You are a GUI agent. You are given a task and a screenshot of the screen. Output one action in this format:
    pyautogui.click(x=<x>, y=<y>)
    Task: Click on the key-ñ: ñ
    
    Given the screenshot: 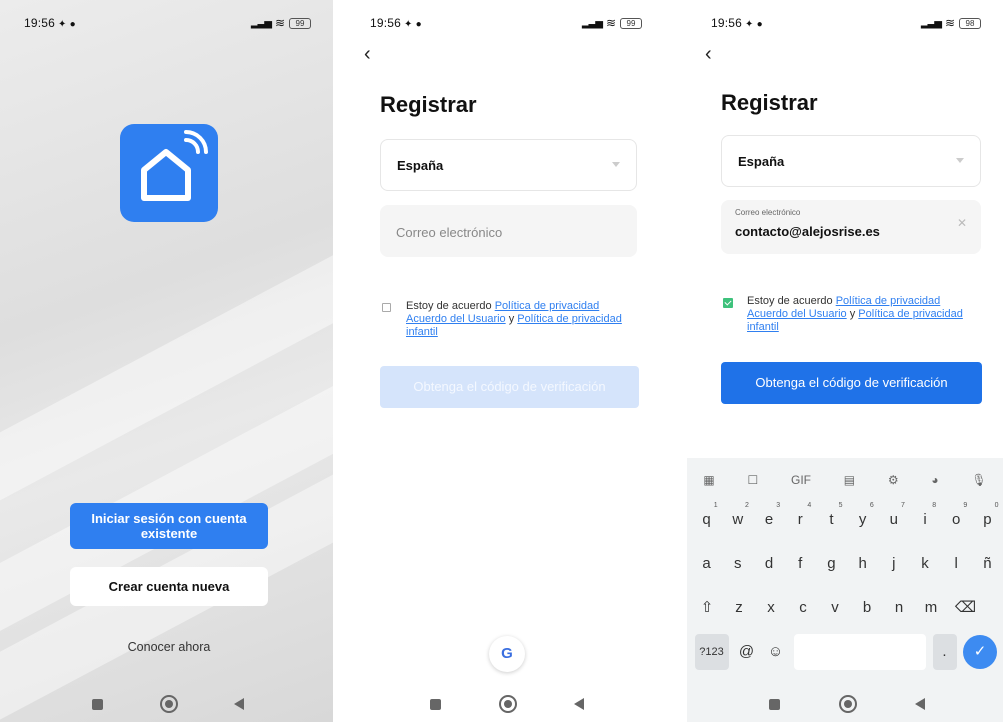 What is the action you would take?
    pyautogui.click(x=987, y=564)
    